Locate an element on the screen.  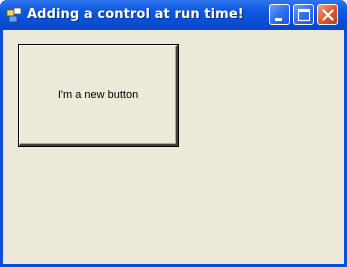
minimize-icon is located at coordinates (278, 19).